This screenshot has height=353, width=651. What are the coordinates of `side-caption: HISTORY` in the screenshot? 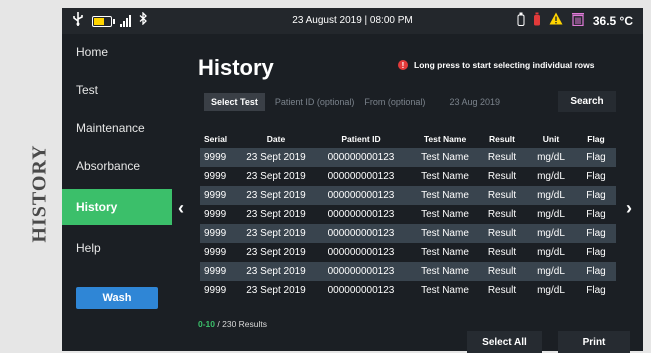 It's located at (40, 193).